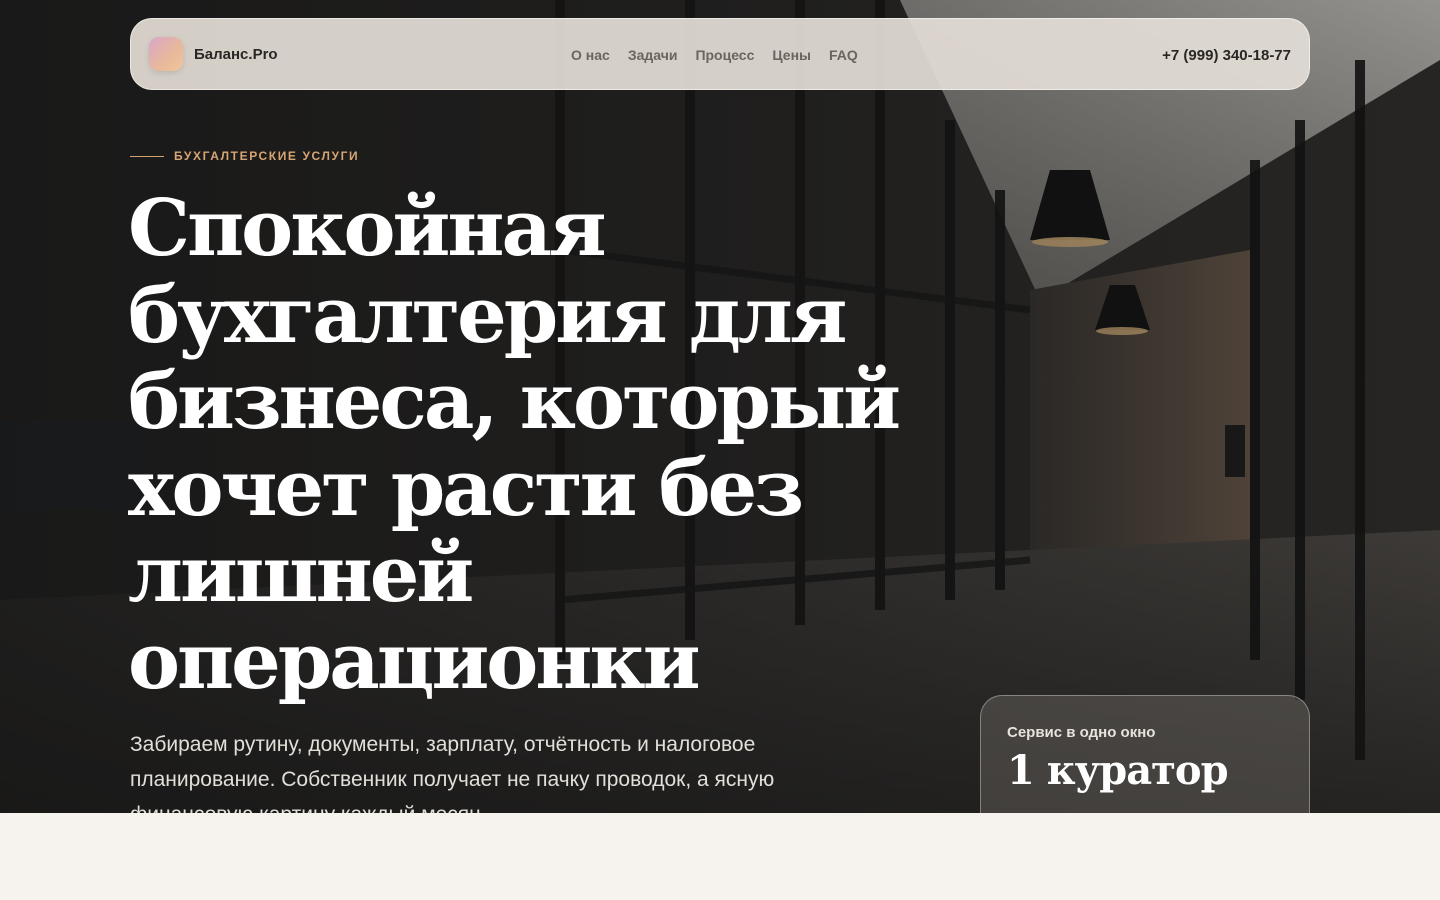 Image resolution: width=1440 pixels, height=900 pixels. I want to click on stat-card-label: Сервис в одно окно, so click(1081, 732).